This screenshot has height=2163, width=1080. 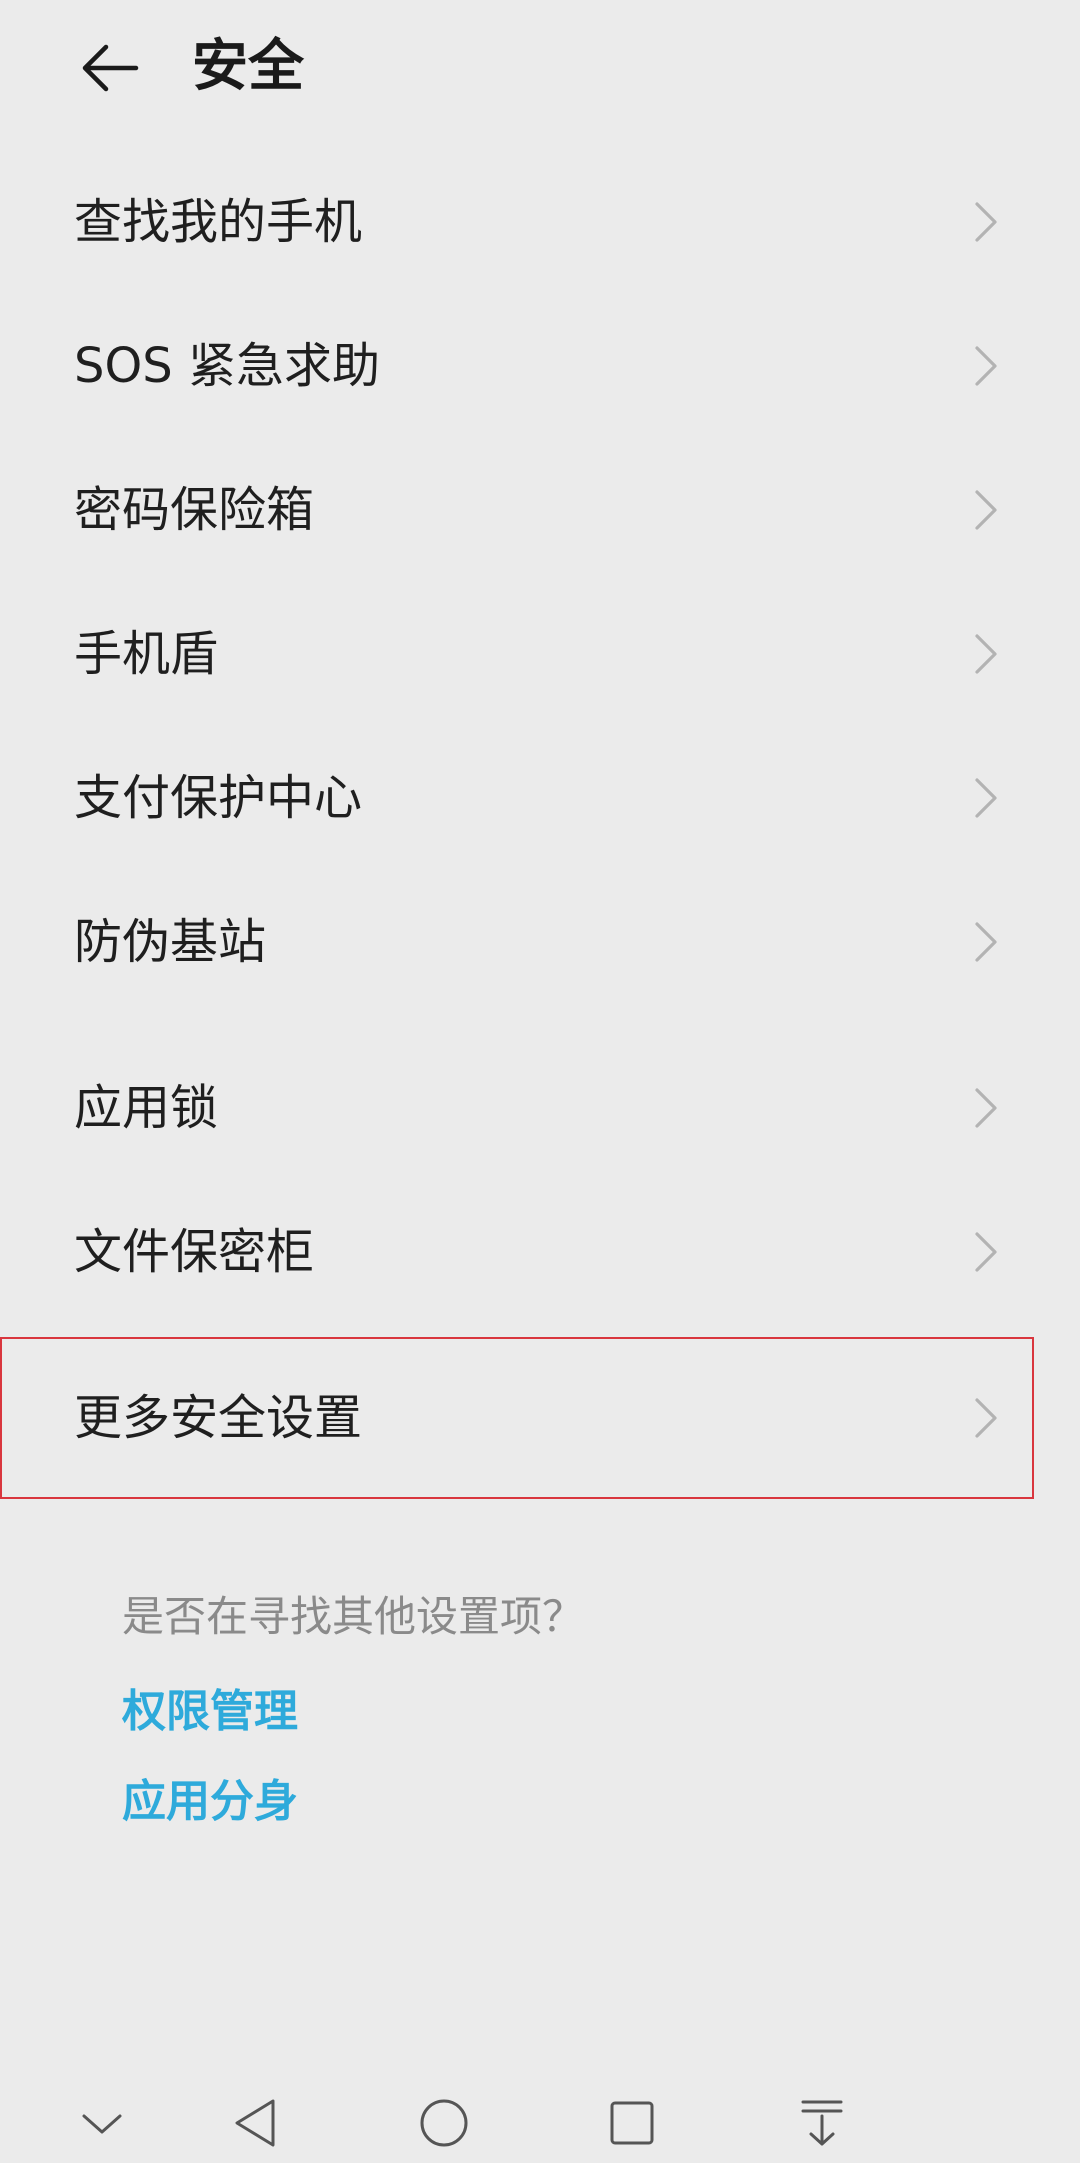 What do you see at coordinates (210, 1712) in the screenshot?
I see `link-permission-management: 权限管理` at bounding box center [210, 1712].